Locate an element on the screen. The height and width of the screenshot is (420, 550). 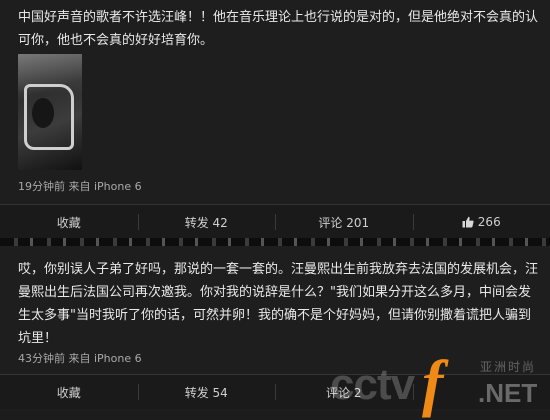
post-meta: 43分钟前 来自 iPhone 6 is located at coordinates (80, 358).